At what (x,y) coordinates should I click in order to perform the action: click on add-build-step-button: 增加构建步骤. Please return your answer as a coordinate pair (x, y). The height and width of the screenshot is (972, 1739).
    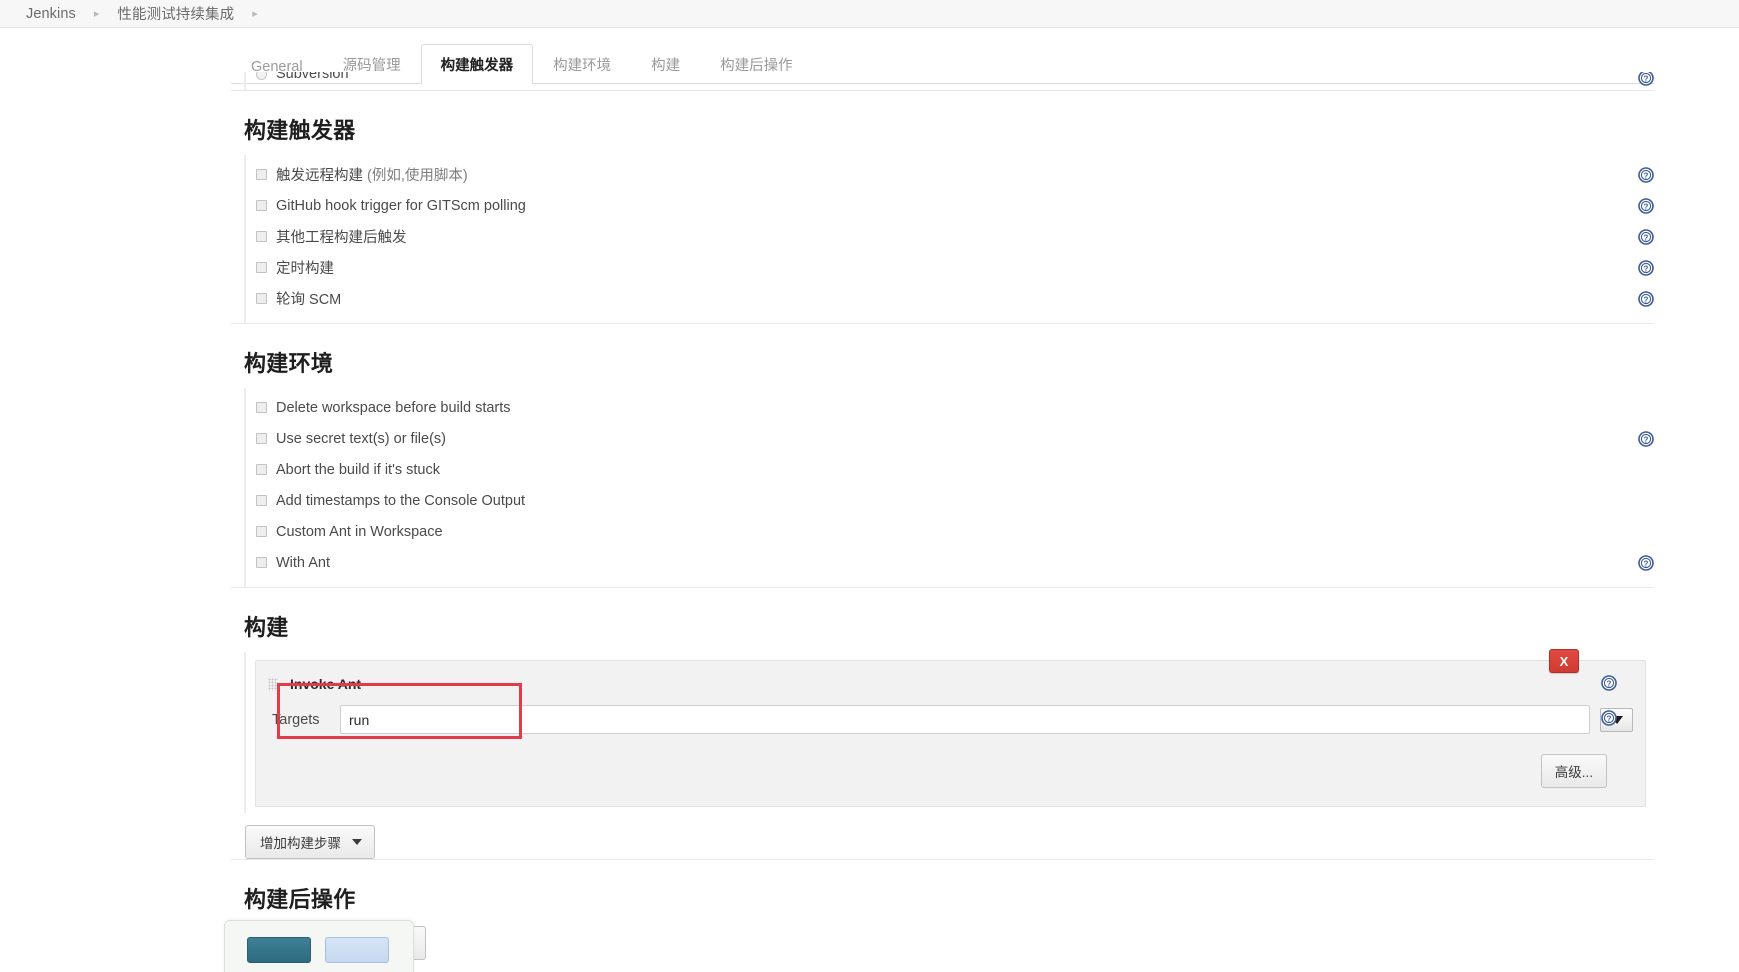
    Looking at the image, I should click on (310, 842).